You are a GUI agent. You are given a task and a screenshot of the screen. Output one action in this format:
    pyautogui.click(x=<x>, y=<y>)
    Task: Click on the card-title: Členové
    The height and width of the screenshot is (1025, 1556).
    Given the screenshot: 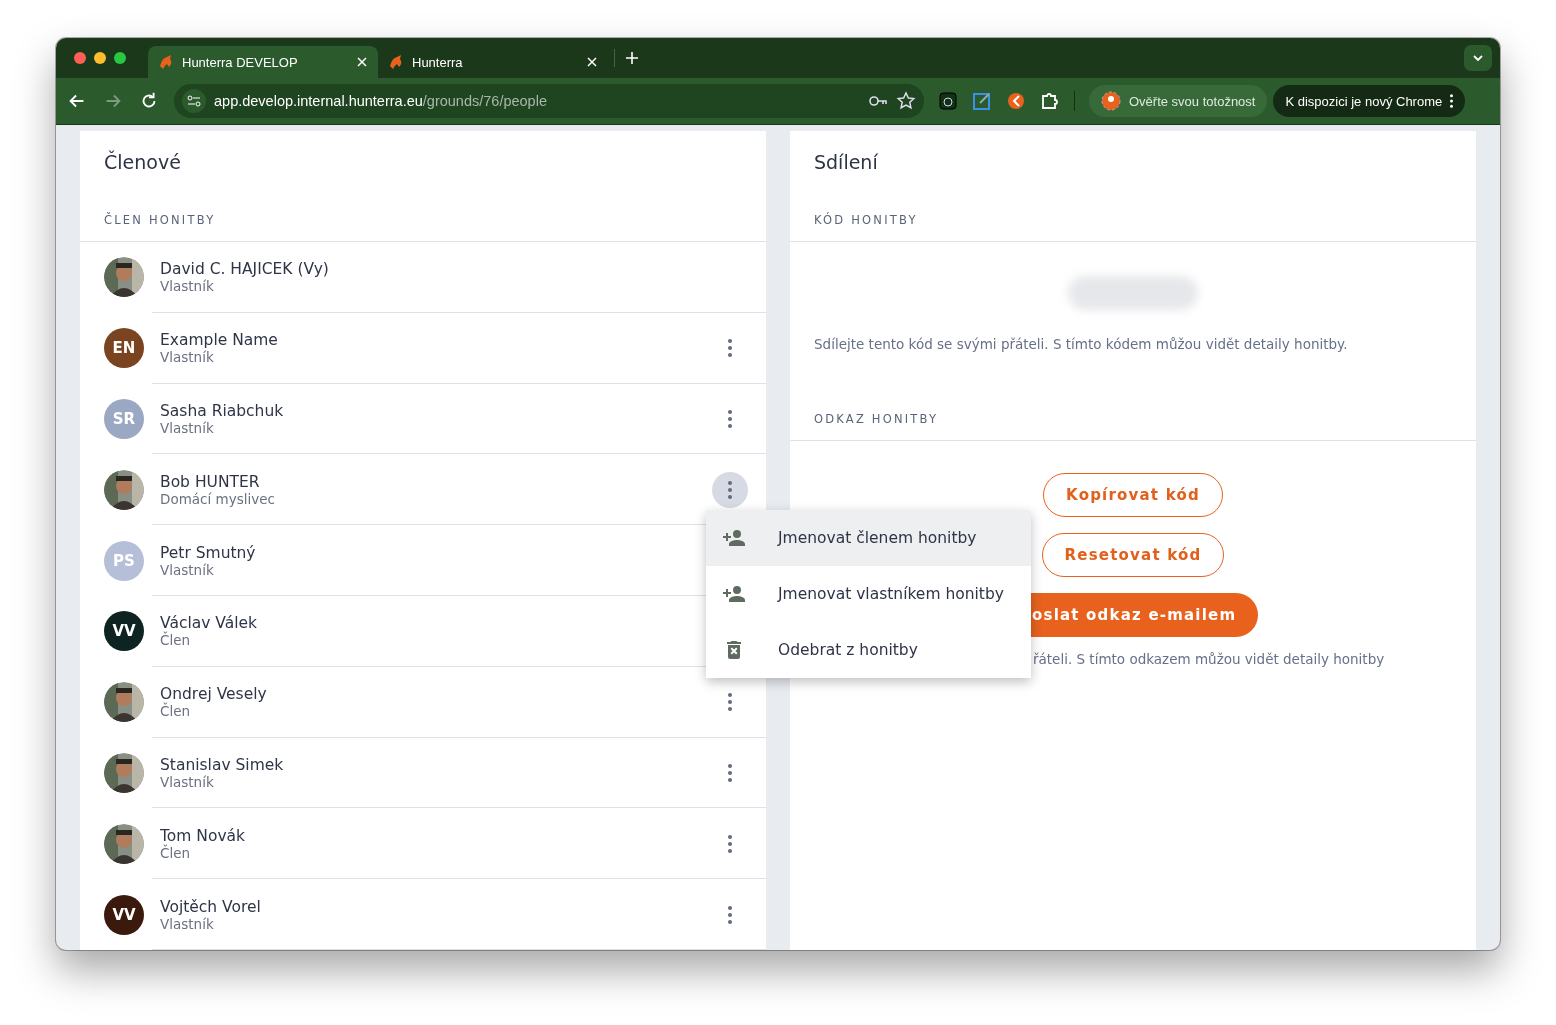 What is the action you would take?
    pyautogui.click(x=142, y=161)
    